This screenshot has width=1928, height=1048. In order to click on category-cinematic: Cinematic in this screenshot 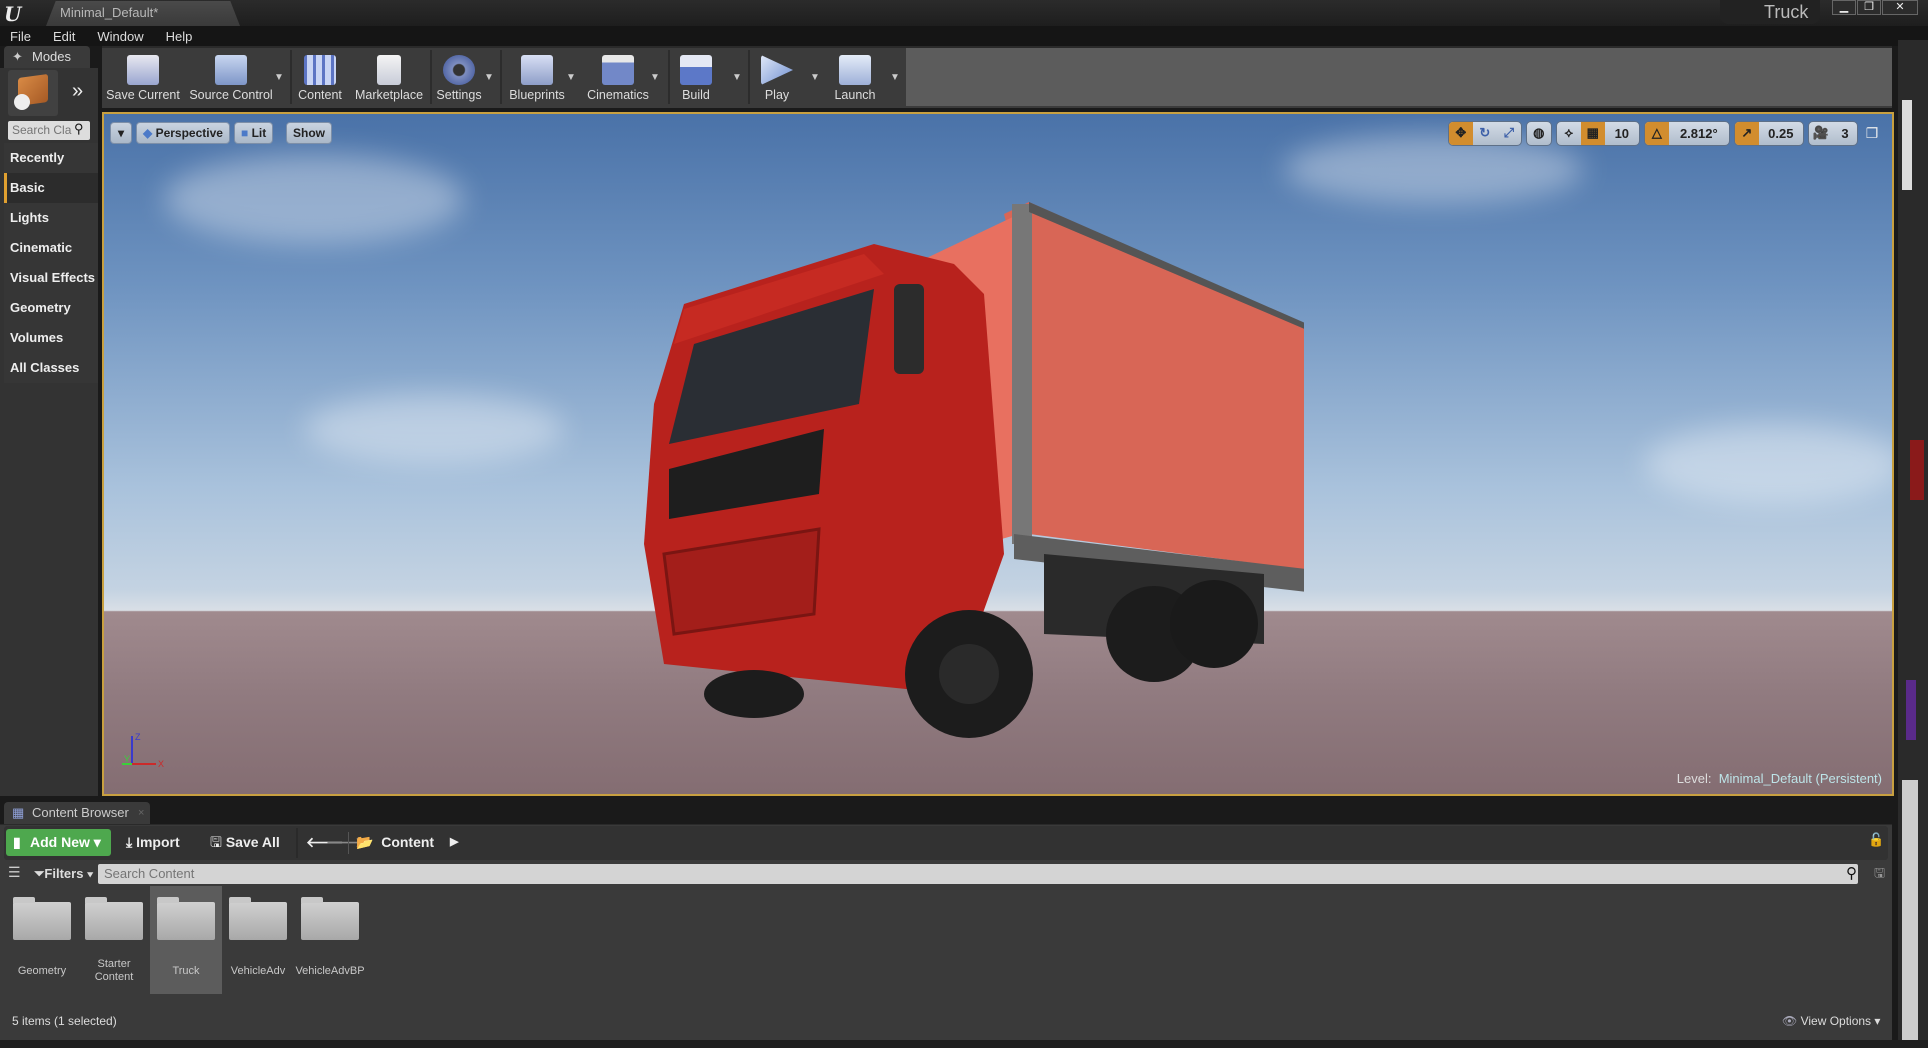, I will do `click(51, 248)`.